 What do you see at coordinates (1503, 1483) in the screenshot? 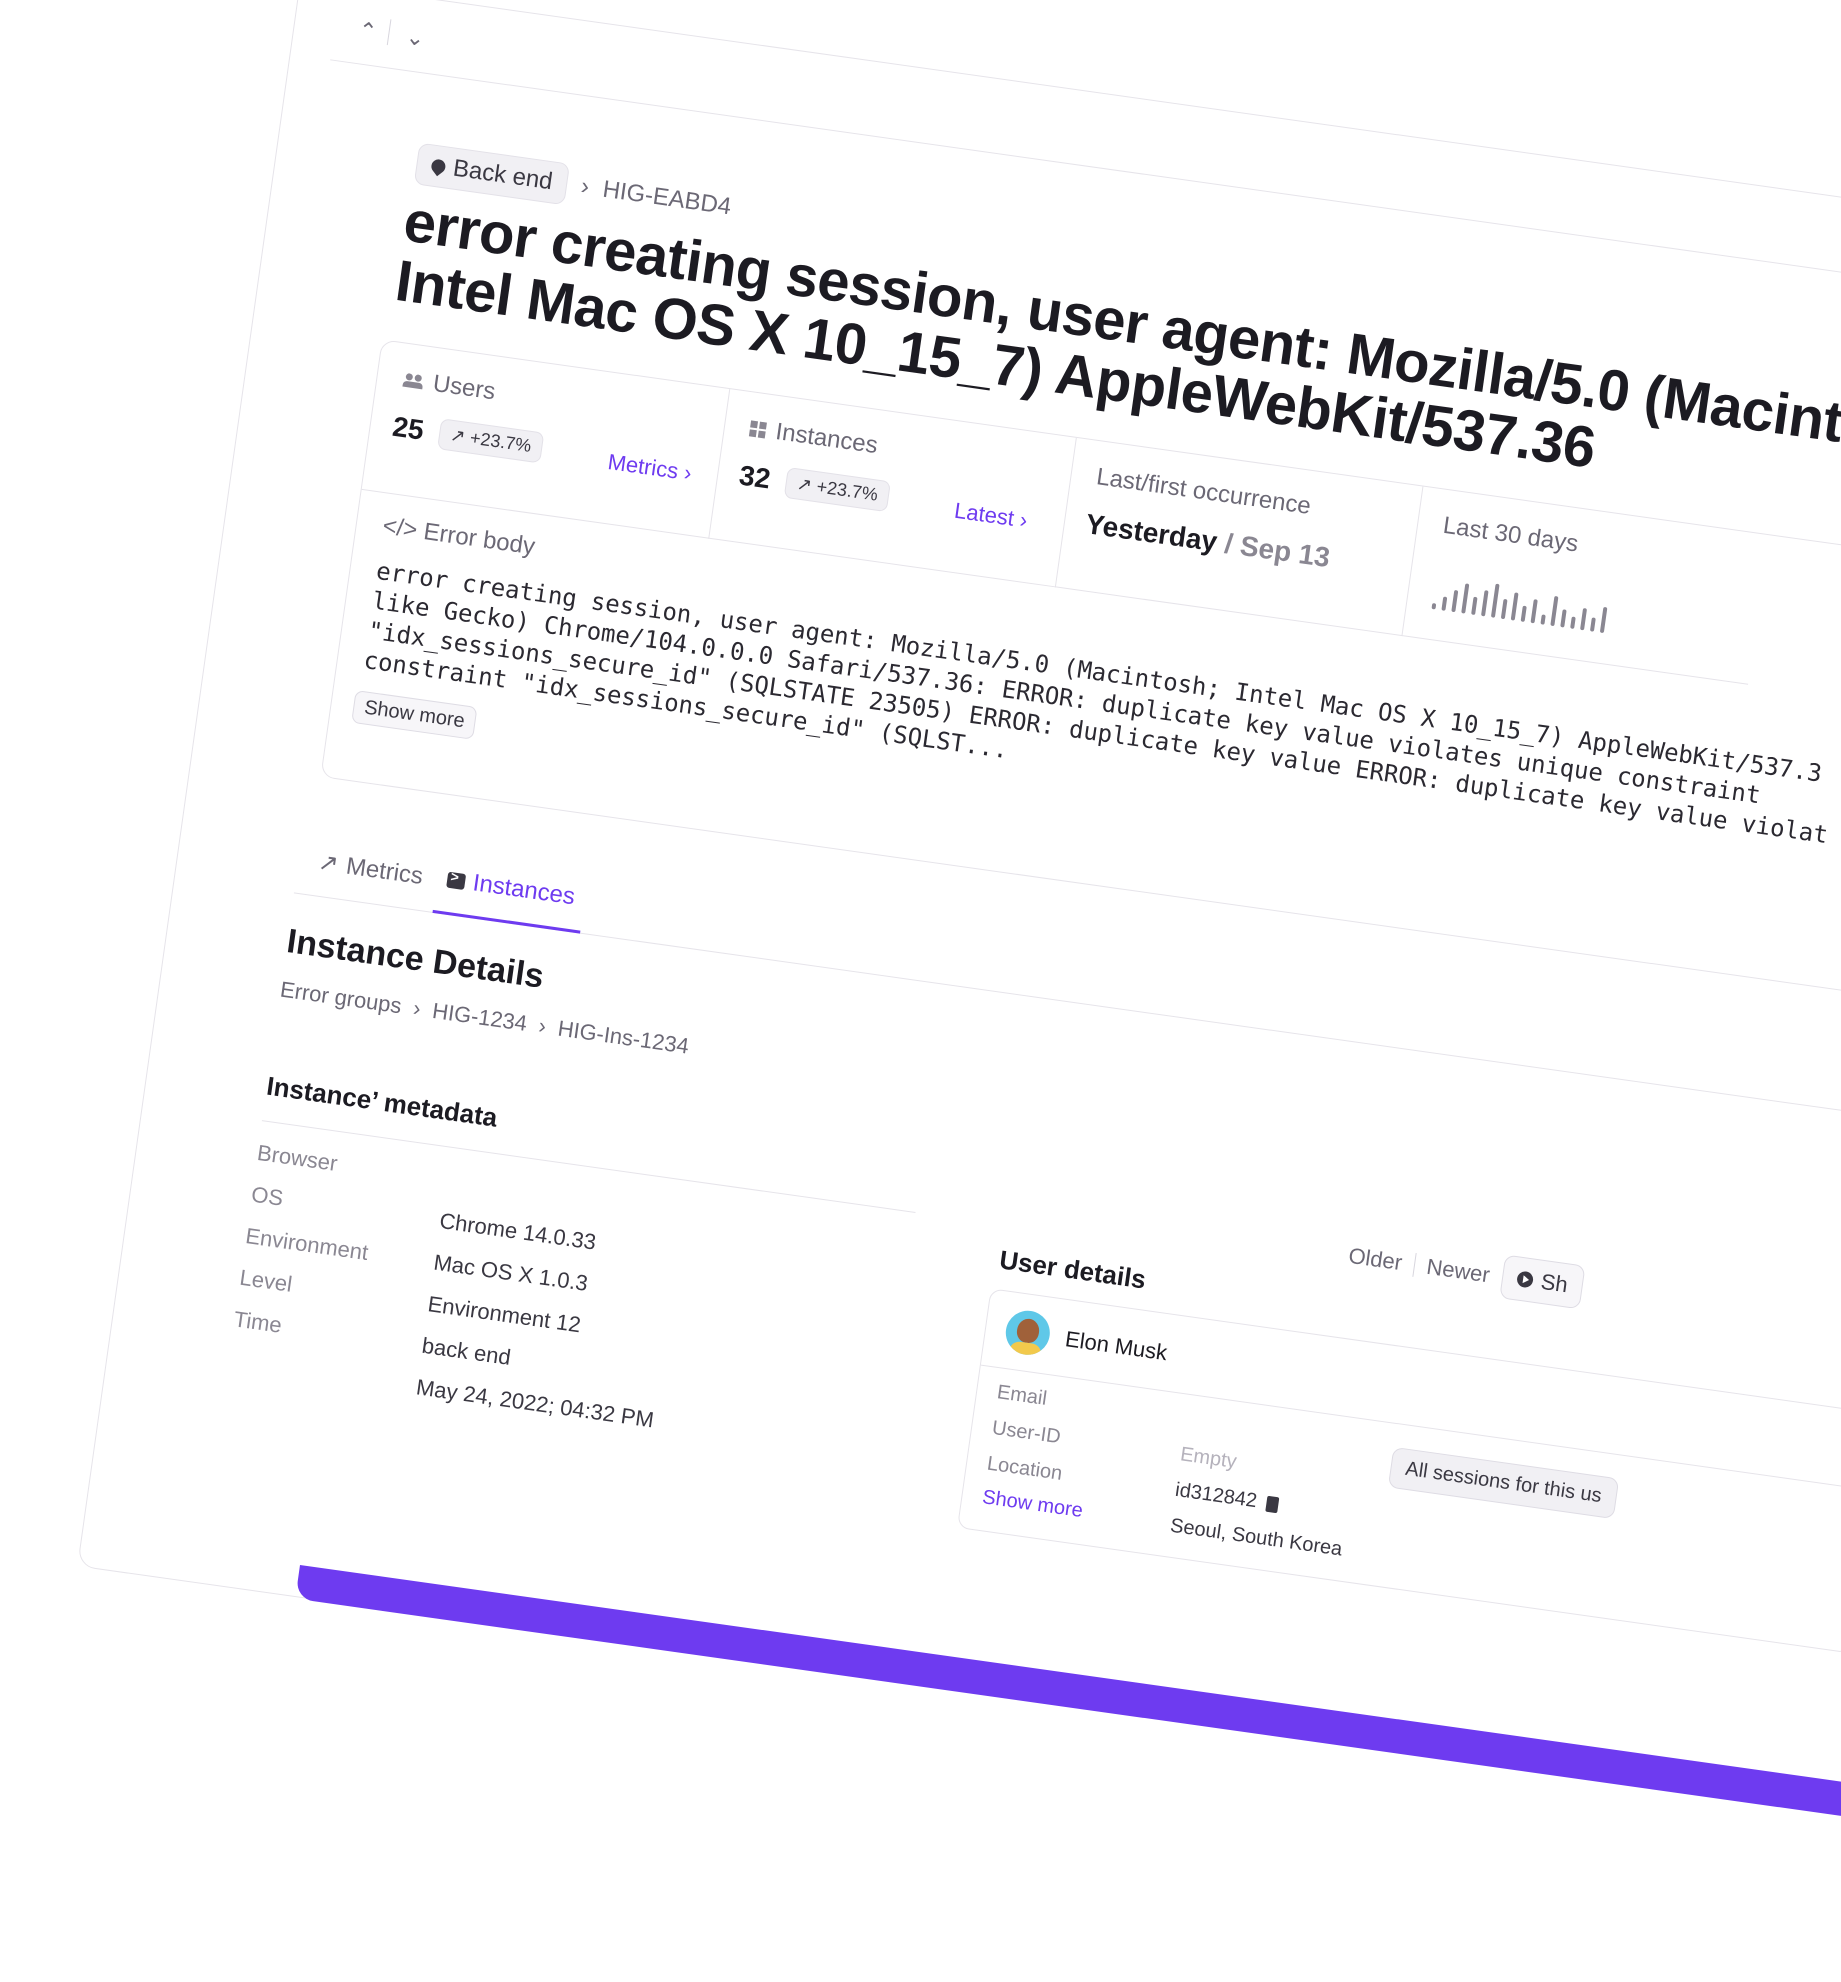
I see `all-sessions-button: All sessions for this us` at bounding box center [1503, 1483].